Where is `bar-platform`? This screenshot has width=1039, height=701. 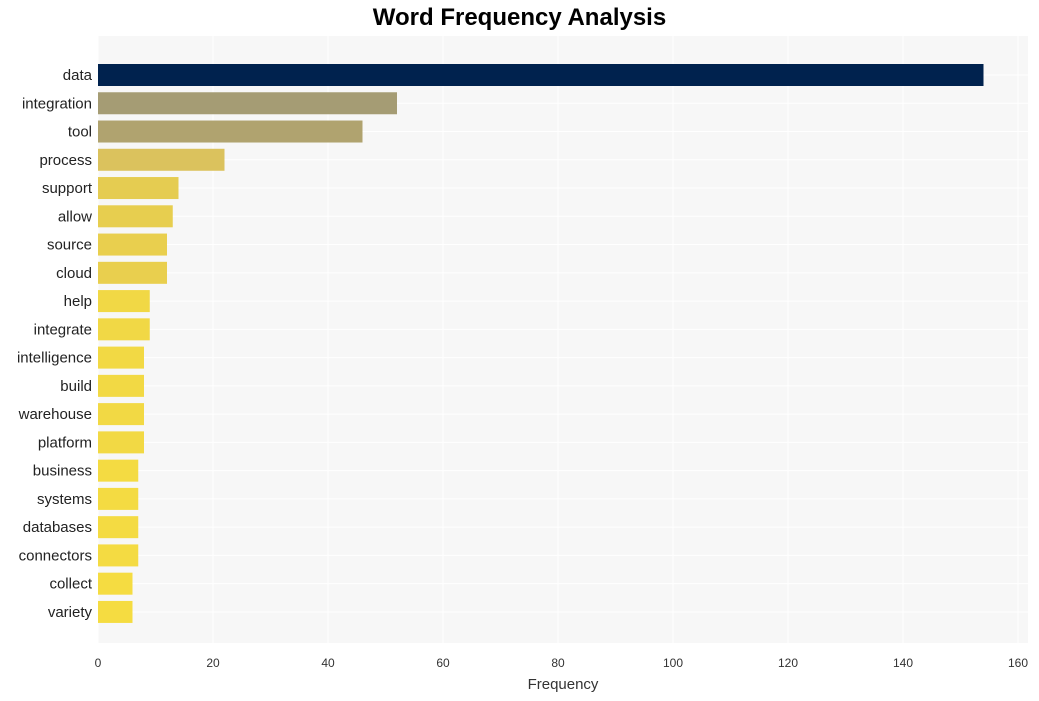 bar-platform is located at coordinates (121, 442).